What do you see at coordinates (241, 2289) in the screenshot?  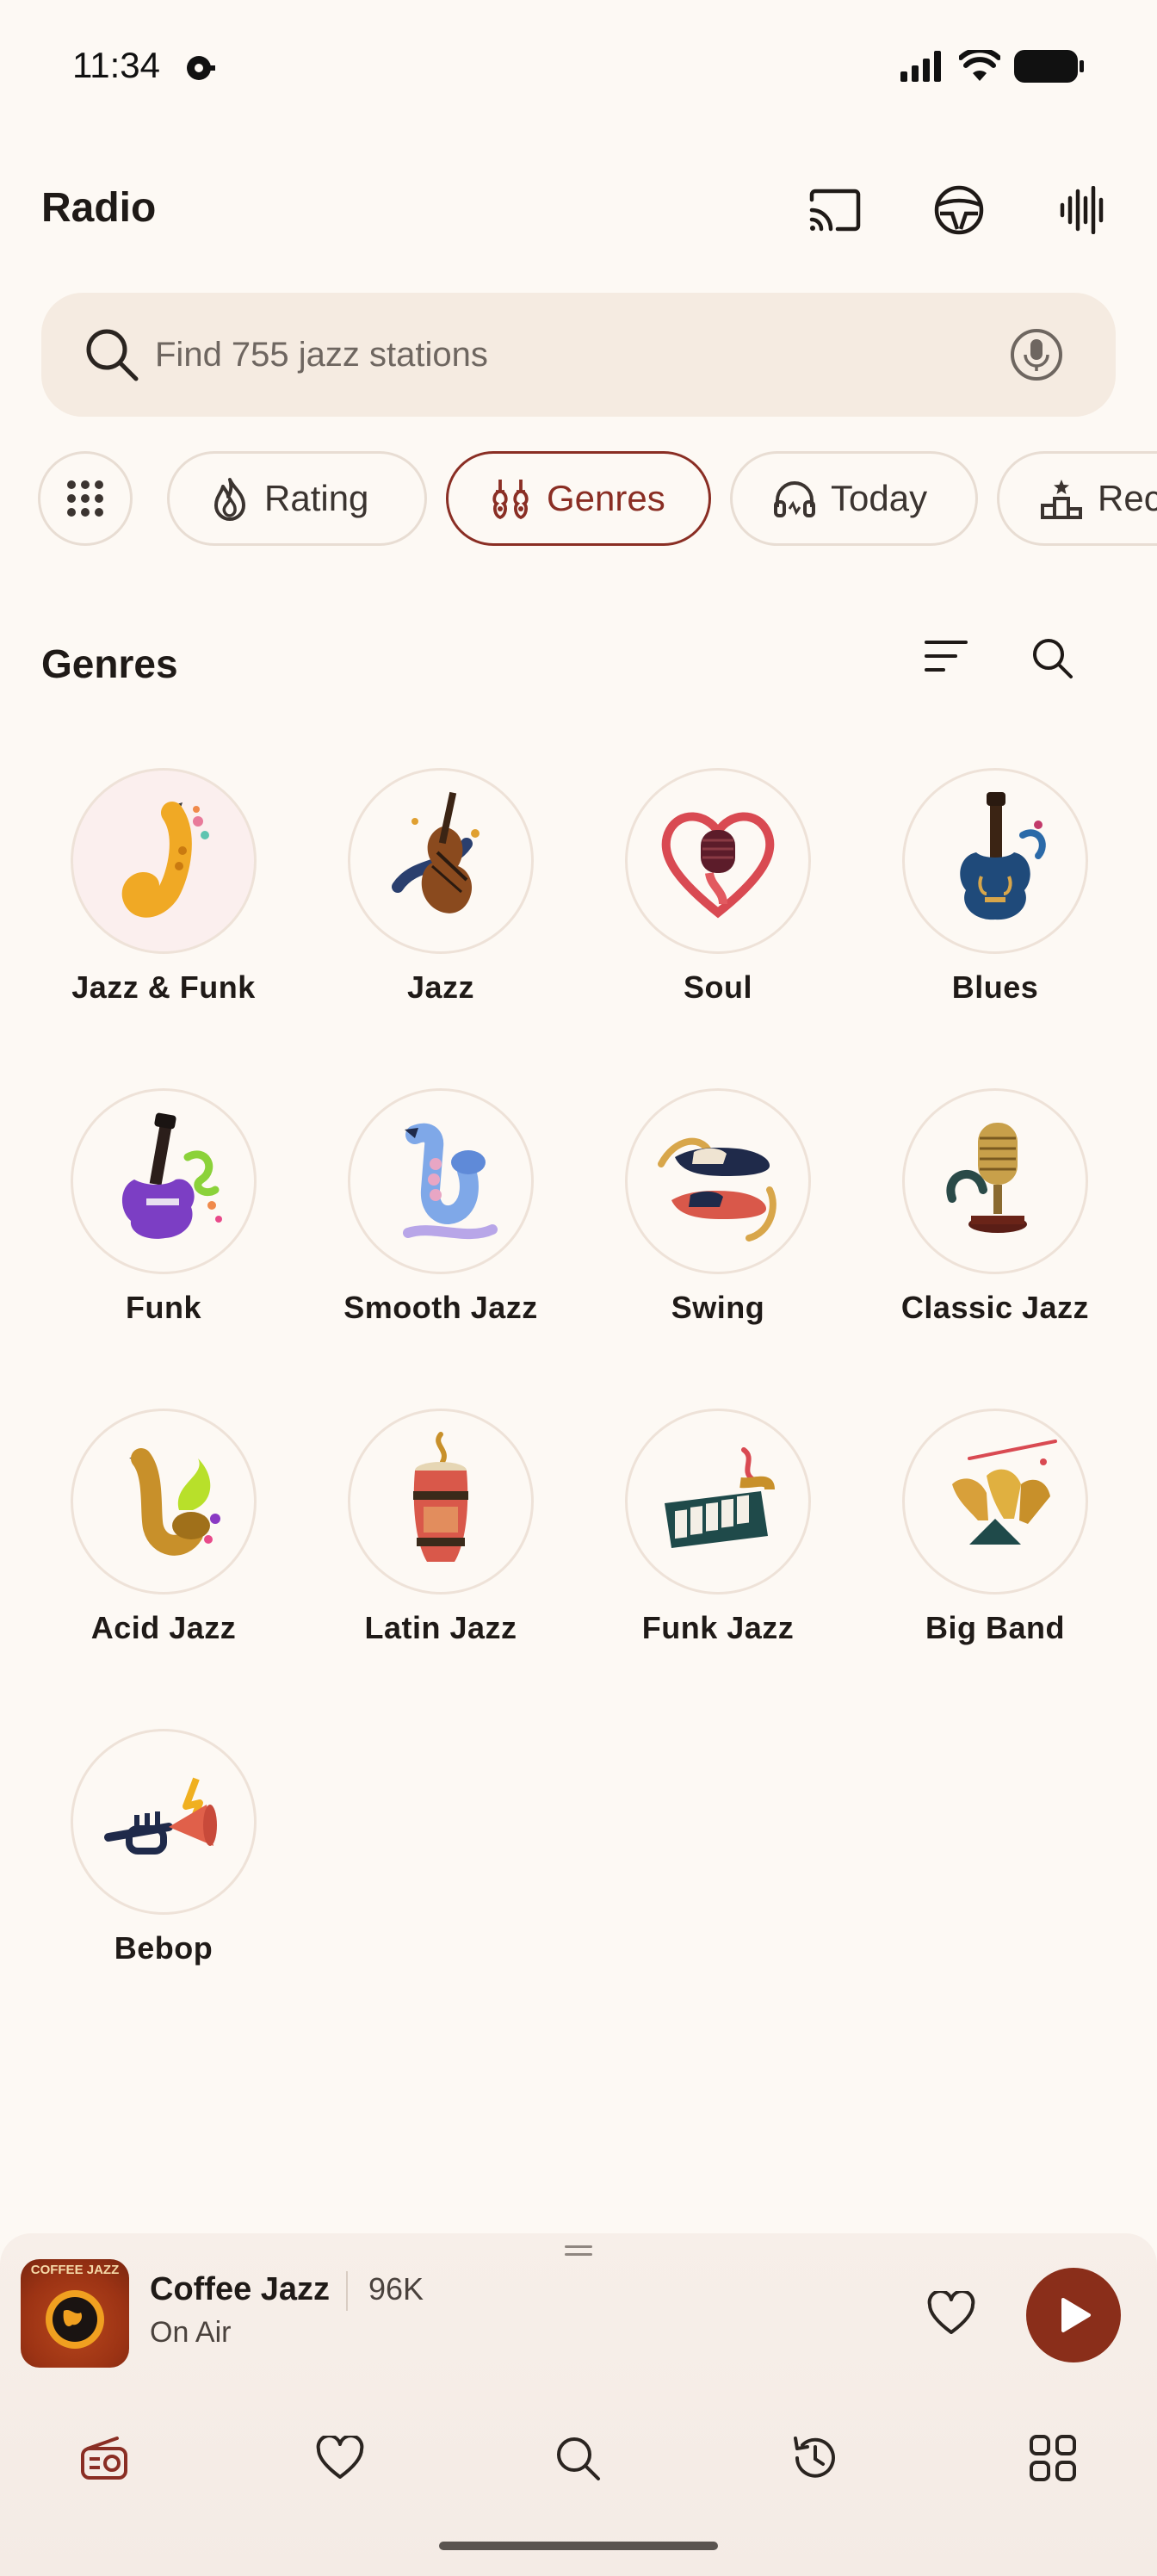 I see `station-name: Coffee Jazz` at bounding box center [241, 2289].